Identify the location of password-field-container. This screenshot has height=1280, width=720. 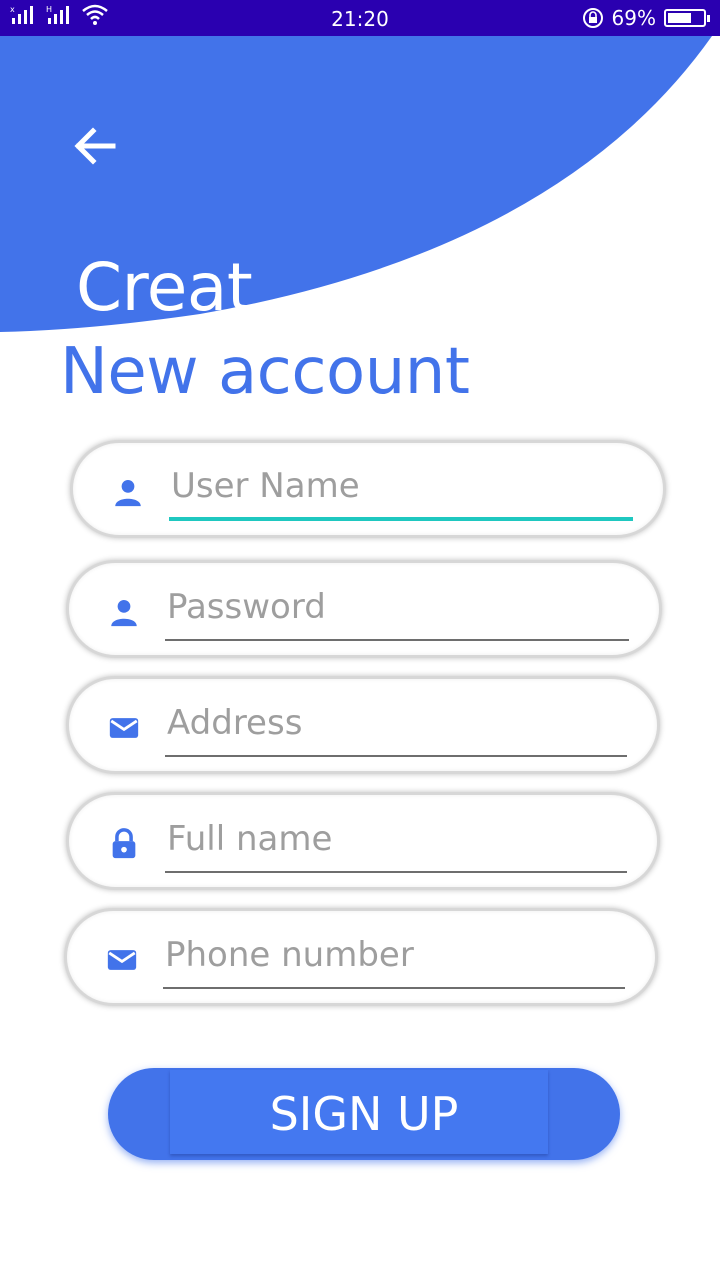
(364, 609).